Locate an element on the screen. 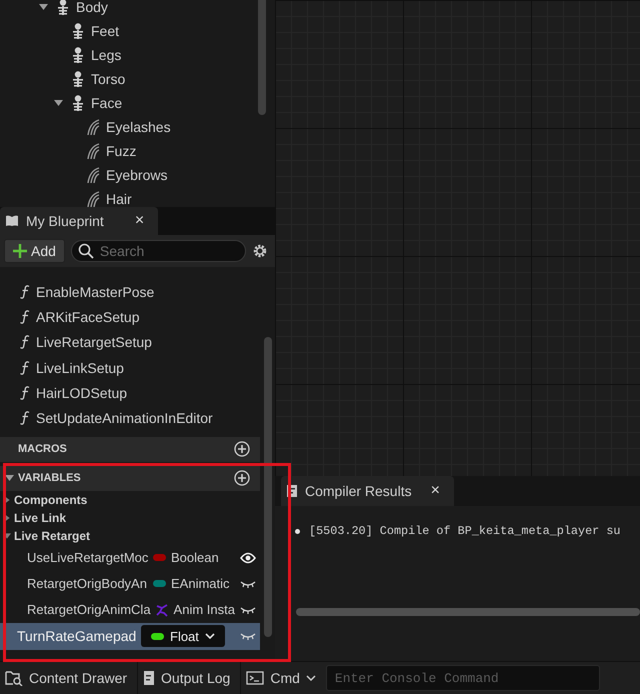 The width and height of the screenshot is (640, 694). variable-name: UseLiveRetargetMoc is located at coordinates (88, 558).